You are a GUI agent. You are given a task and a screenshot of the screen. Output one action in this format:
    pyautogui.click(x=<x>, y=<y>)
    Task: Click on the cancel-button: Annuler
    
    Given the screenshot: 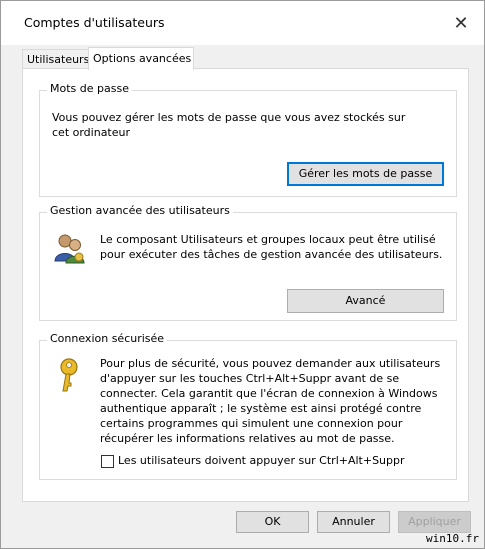 What is the action you would take?
    pyautogui.click(x=353, y=522)
    